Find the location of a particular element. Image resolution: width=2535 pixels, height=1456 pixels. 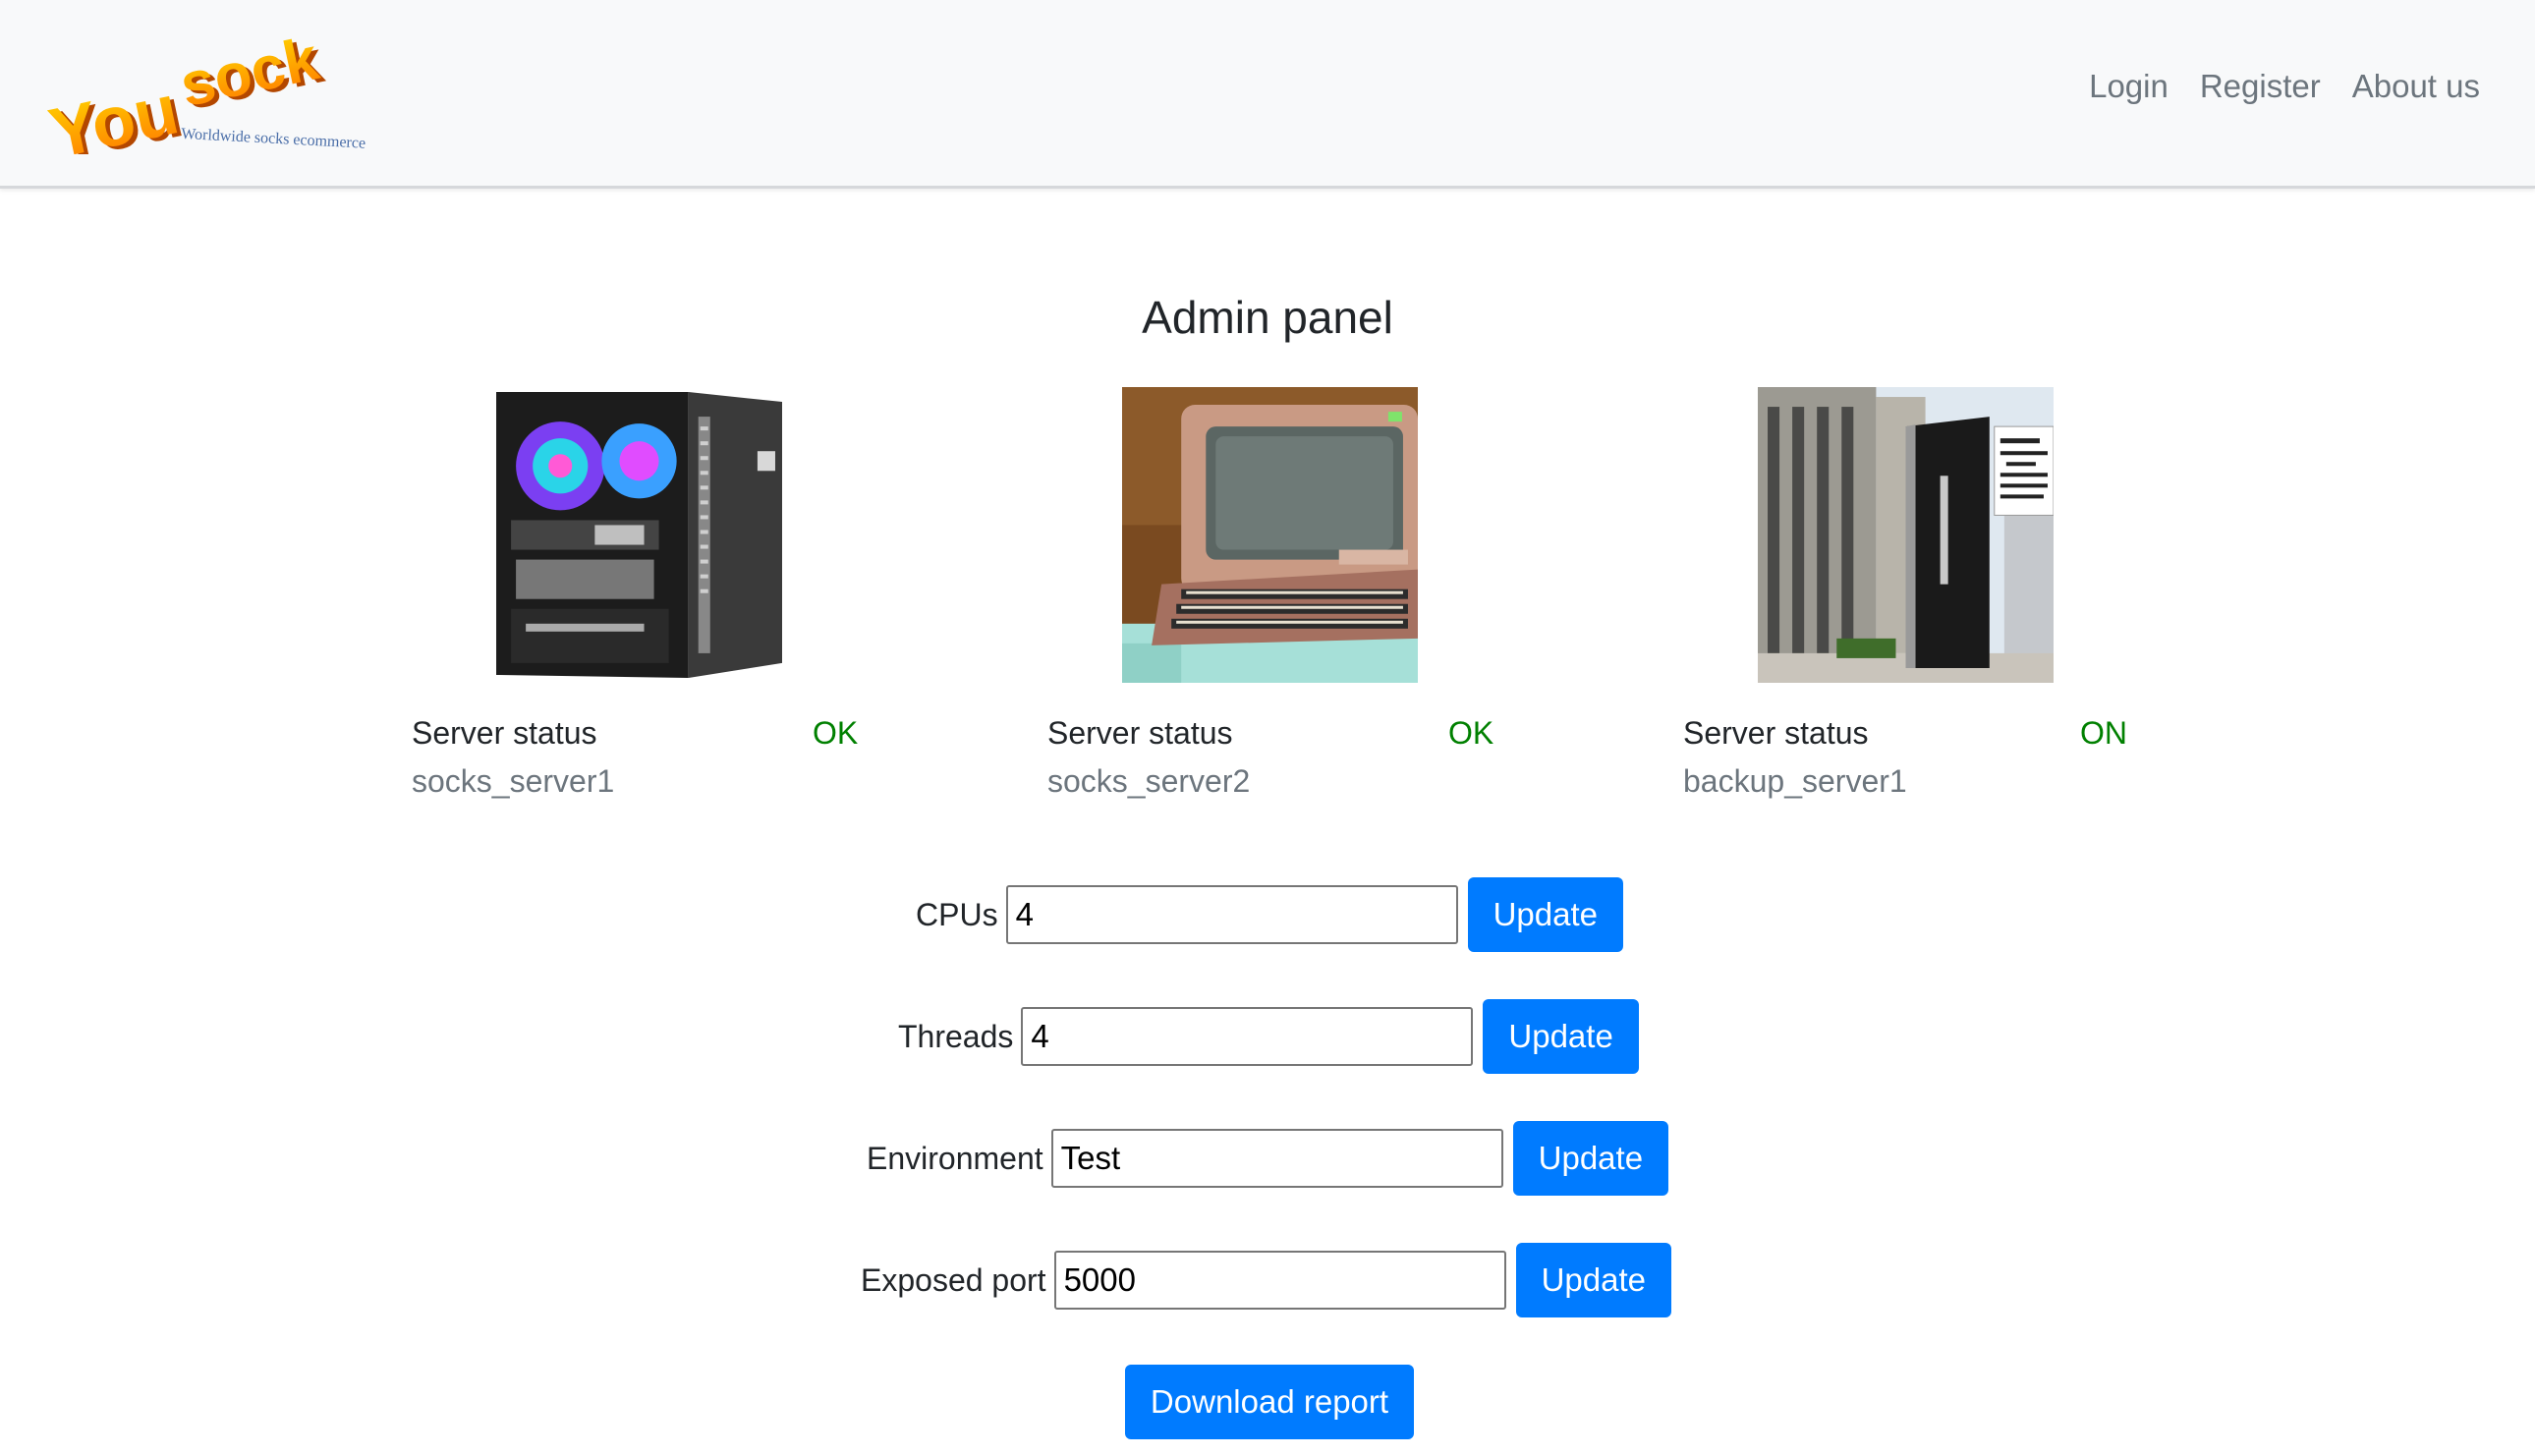

server-name: socks_server2 is located at coordinates (1149, 781).